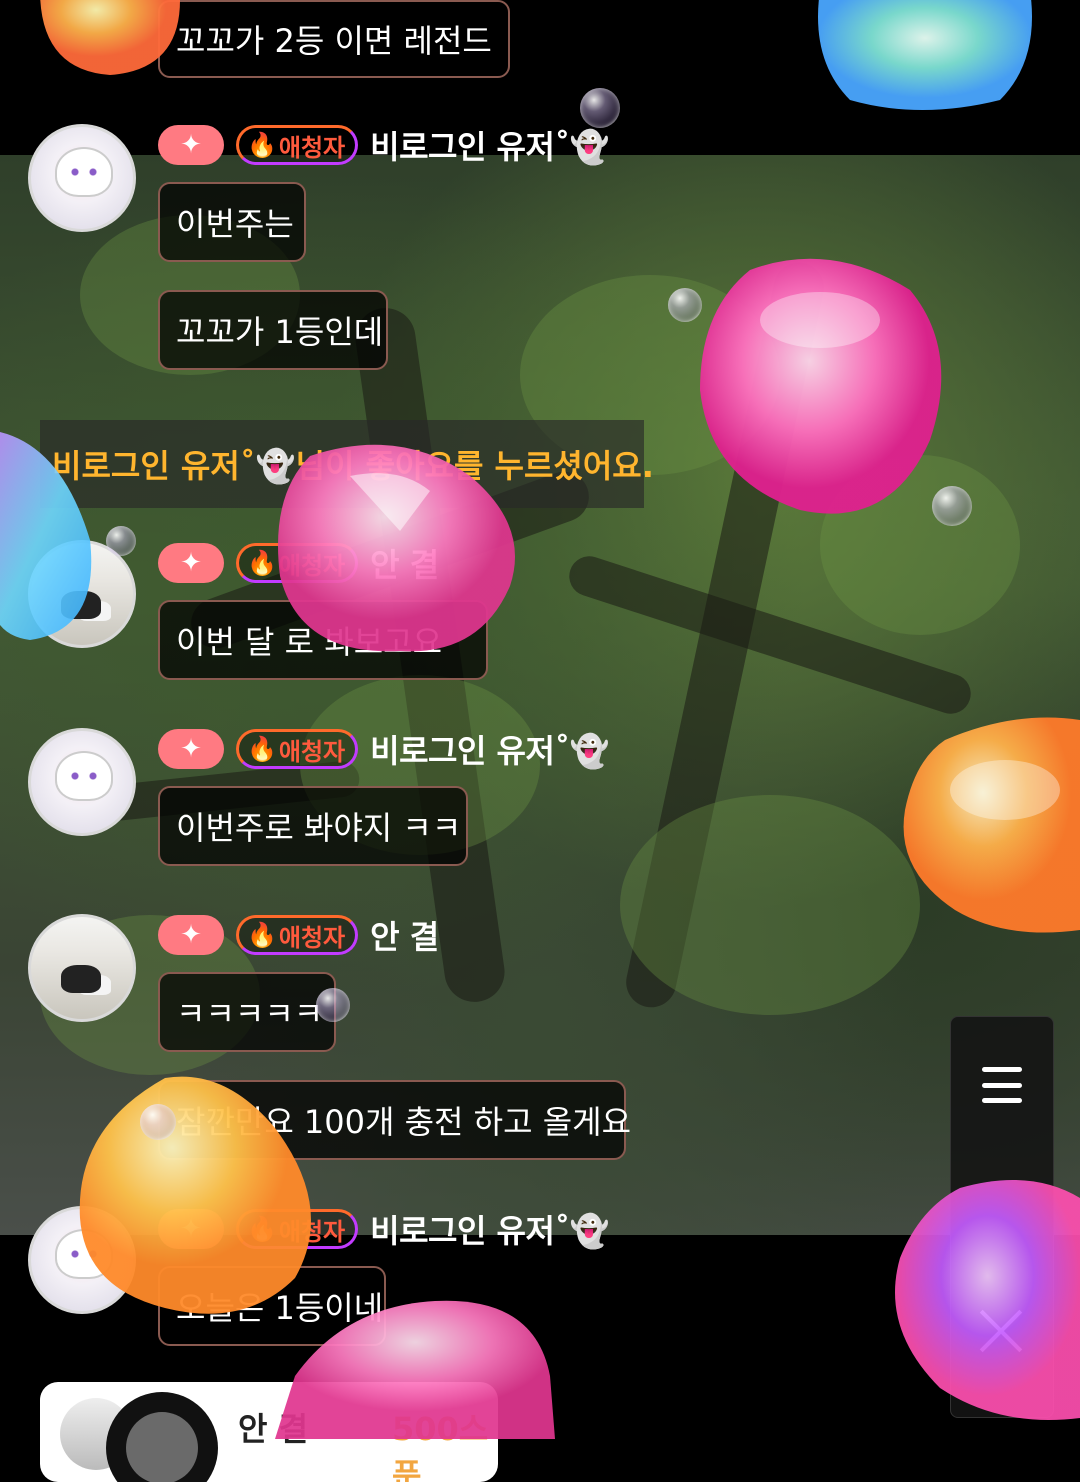 This screenshot has height=1482, width=1080. Describe the element at coordinates (313, 826) in the screenshot. I see `chat-message: 이번주로 봐야지 ㅋㅋ` at that location.